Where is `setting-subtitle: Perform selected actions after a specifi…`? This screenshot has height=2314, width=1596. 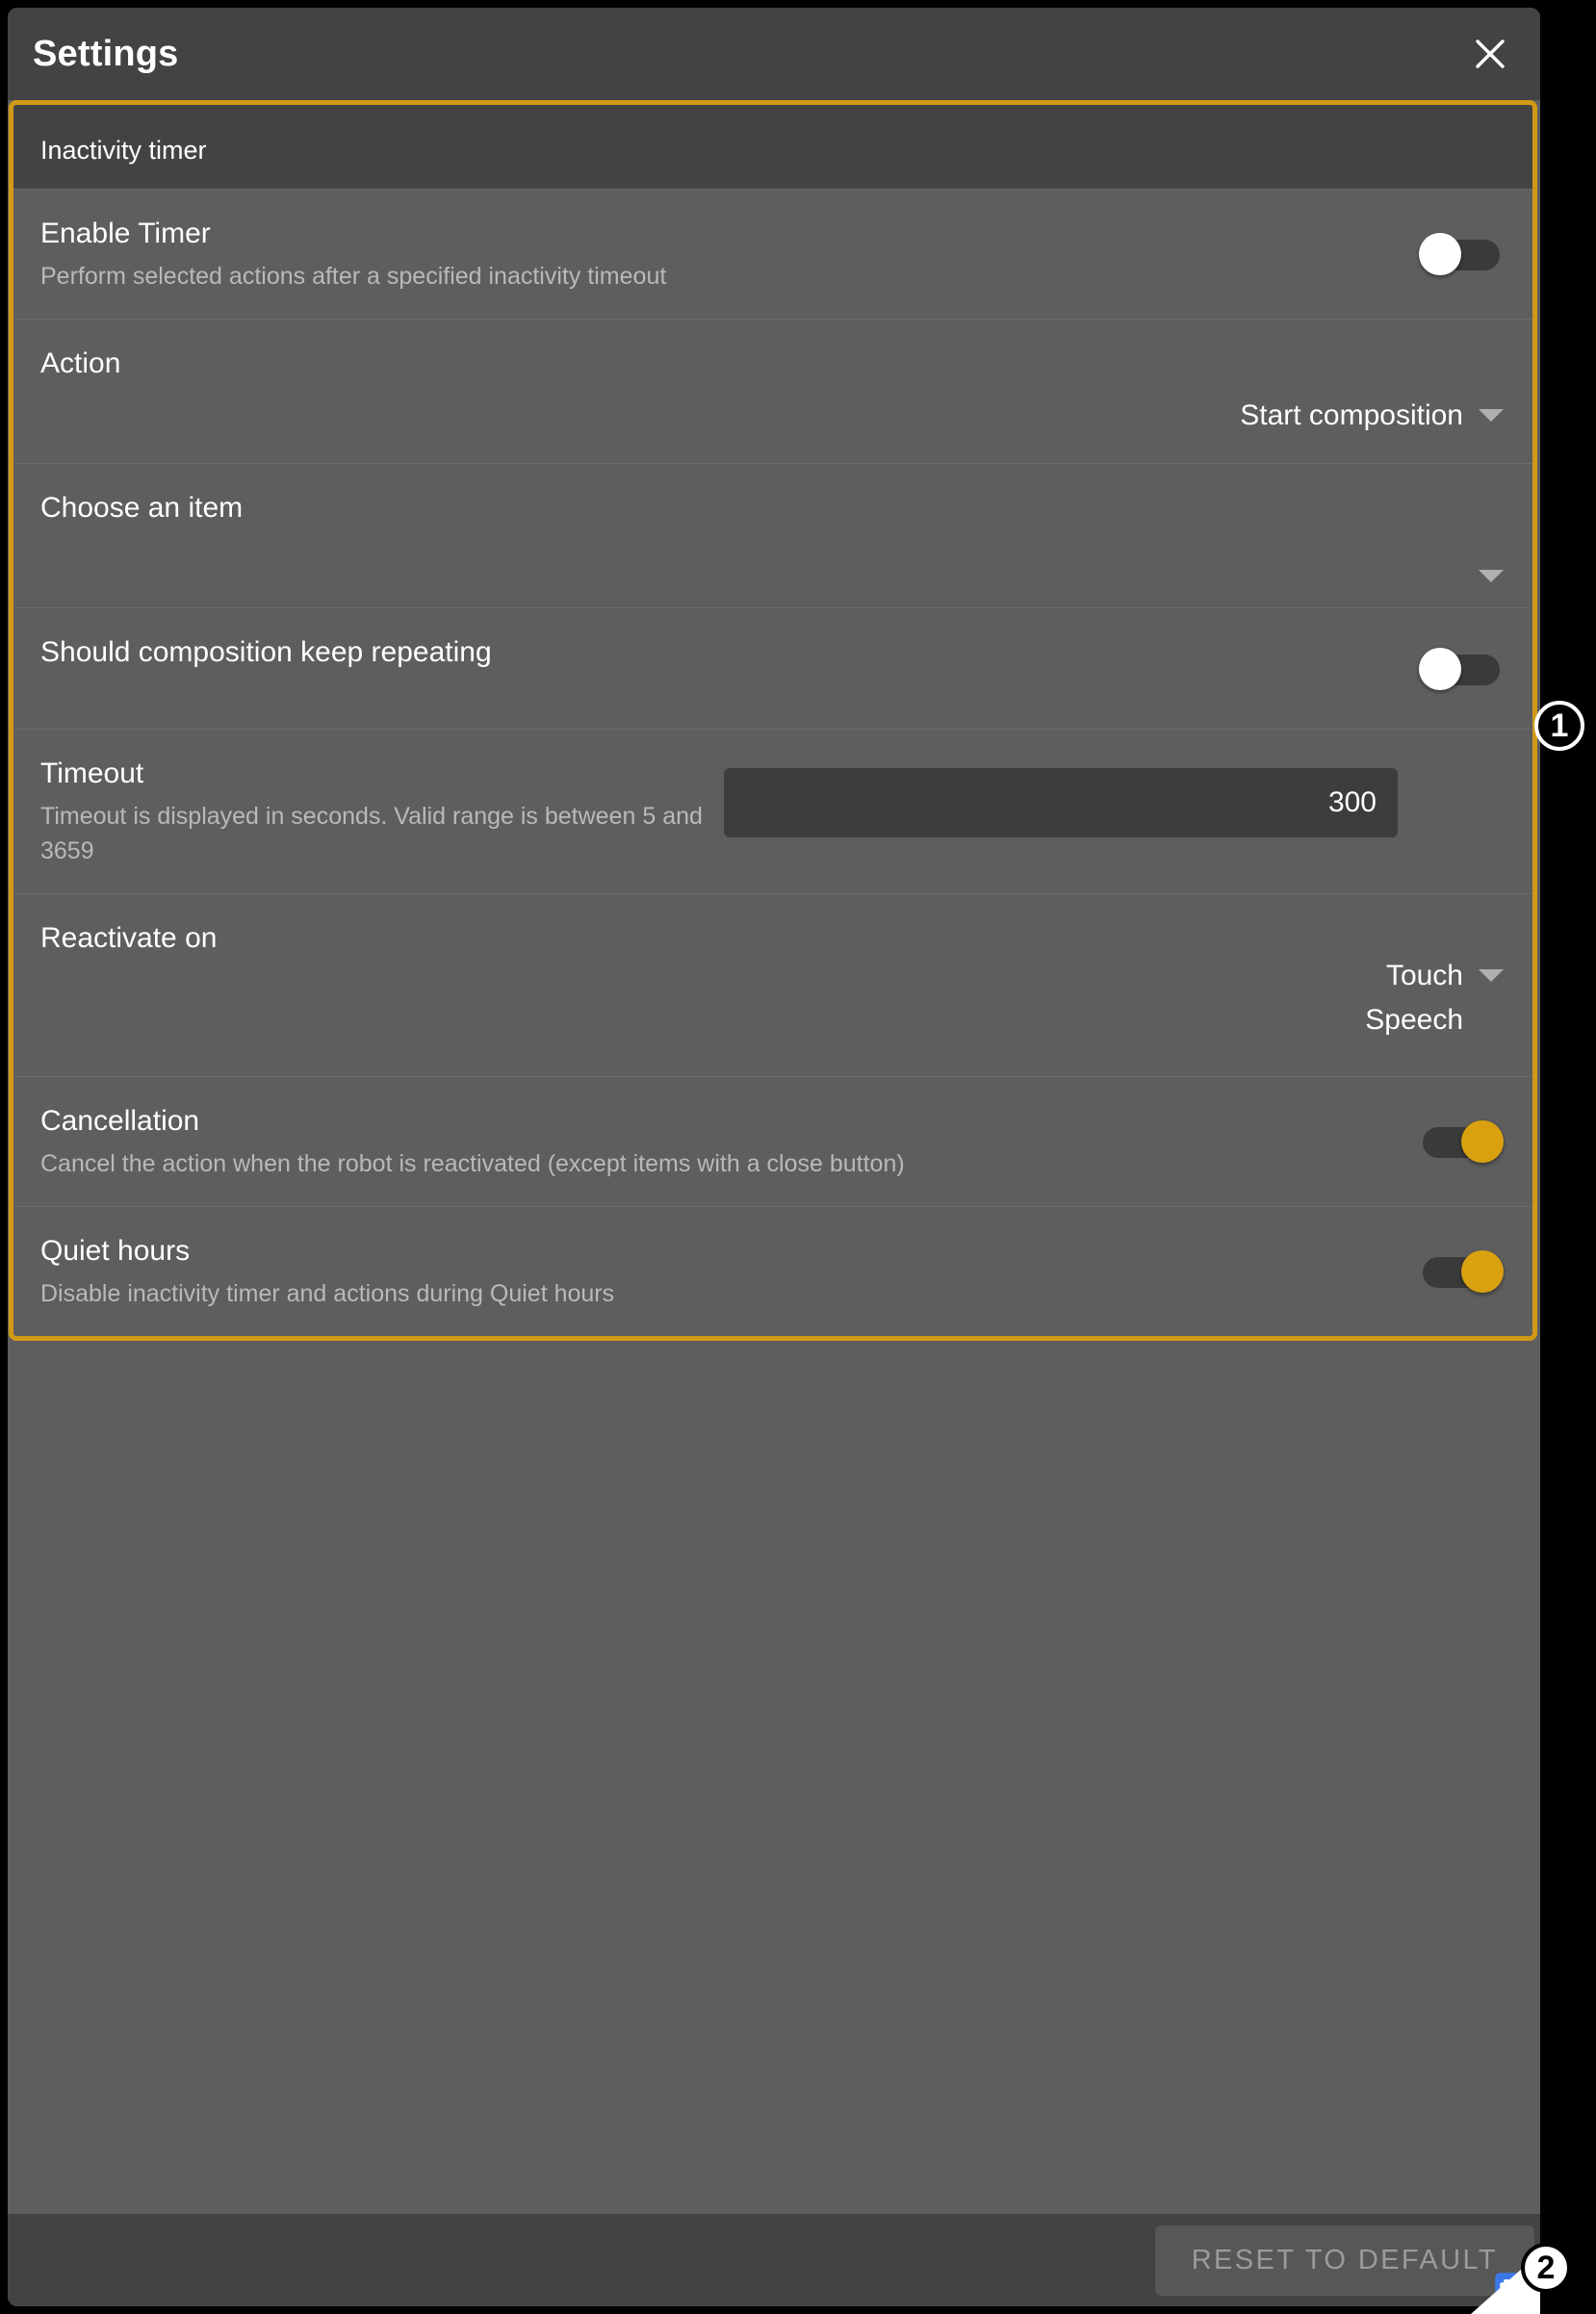
setting-subtitle: Perform selected actions after a specifi… is located at coordinates (354, 276).